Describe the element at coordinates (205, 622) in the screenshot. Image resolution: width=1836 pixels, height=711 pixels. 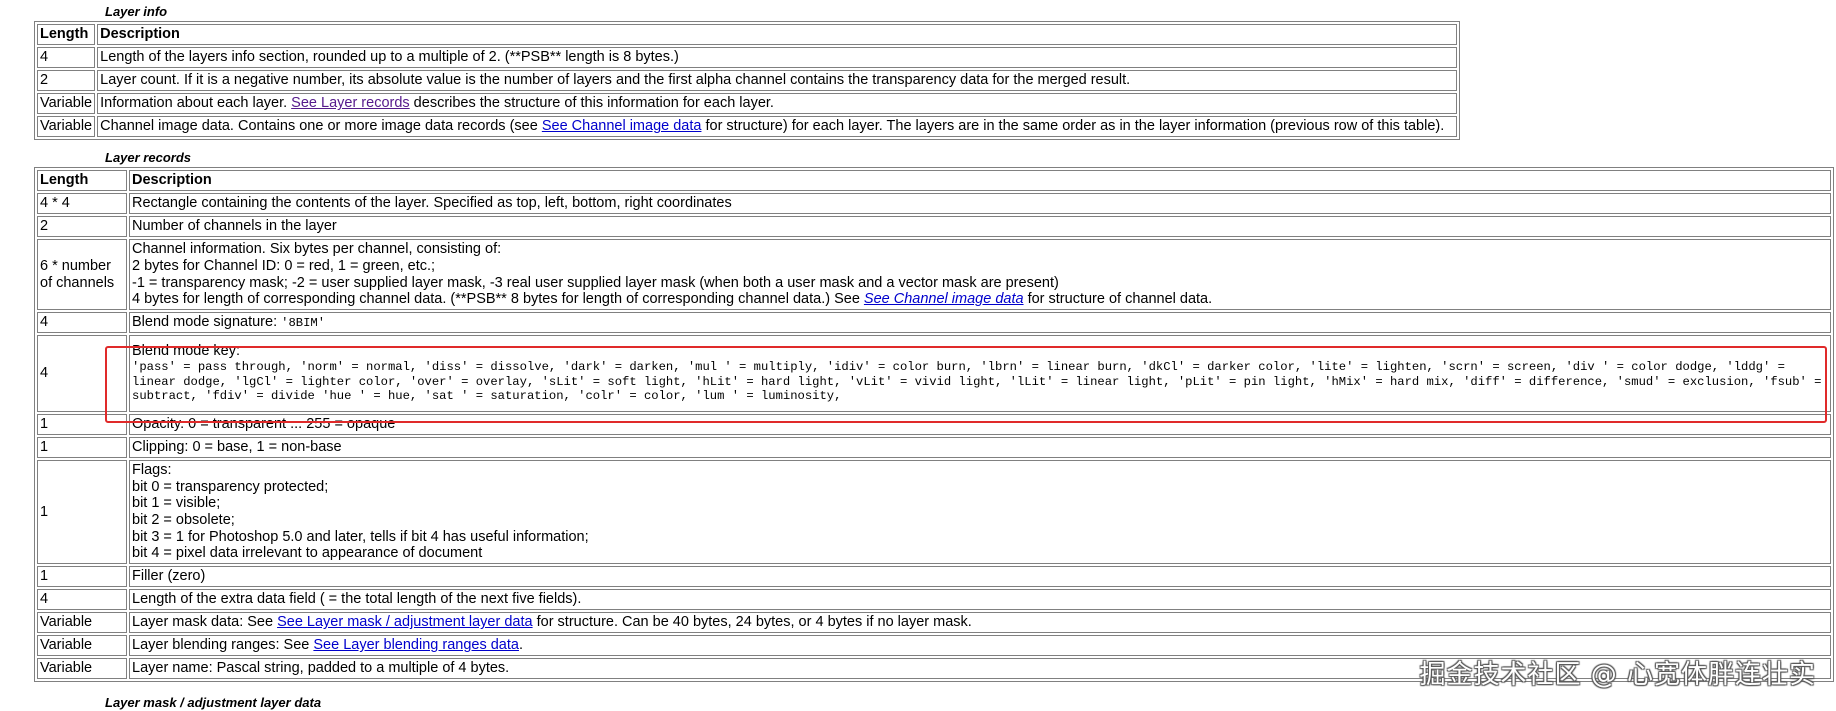
I see `desc-text: Layer mask data: See` at that location.